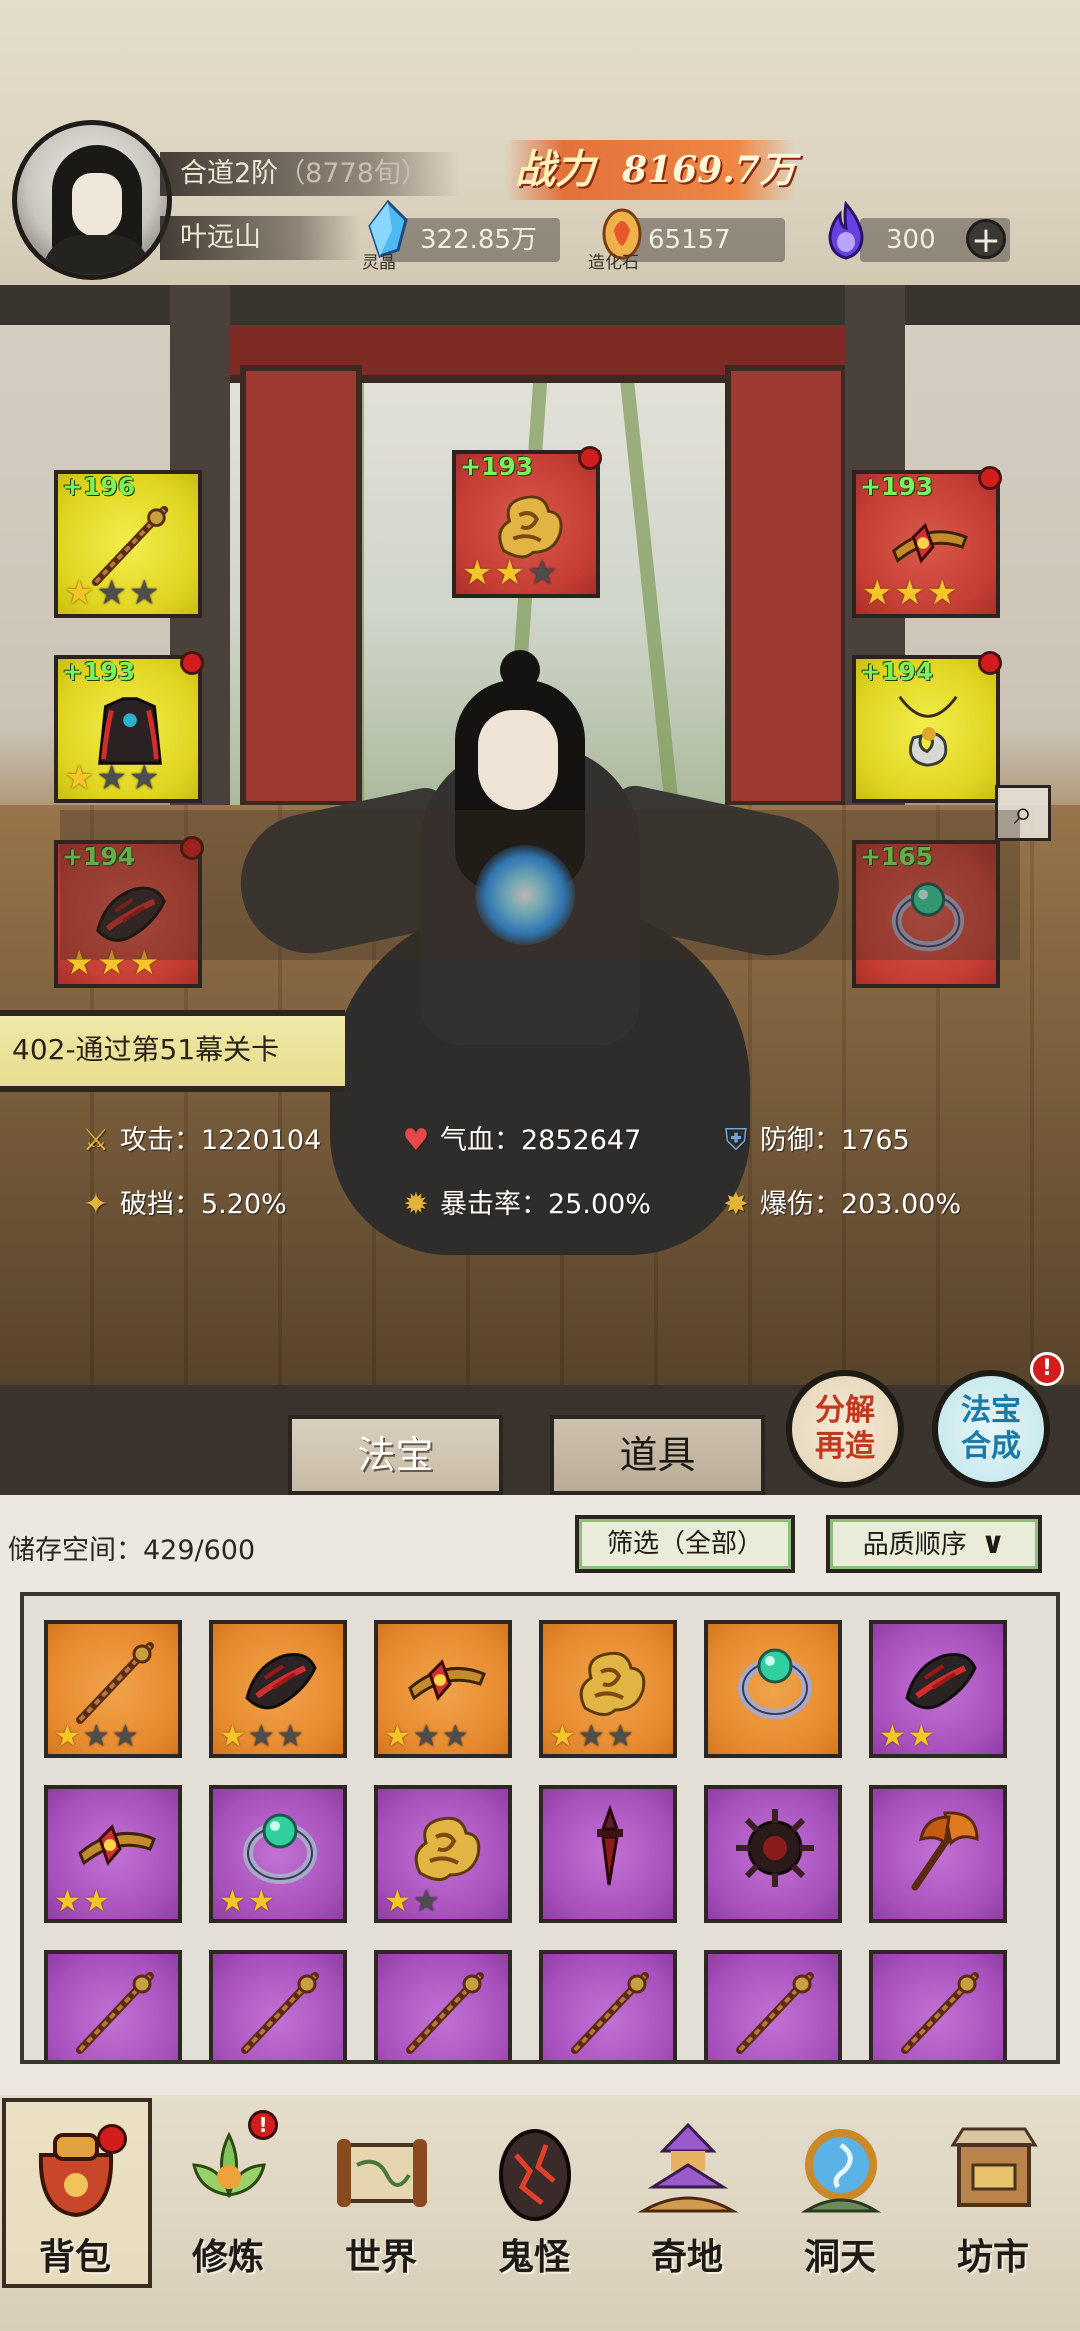 The image size is (1080, 2331). What do you see at coordinates (228, 2215) in the screenshot?
I see `nav-lotus: 修炼!` at bounding box center [228, 2215].